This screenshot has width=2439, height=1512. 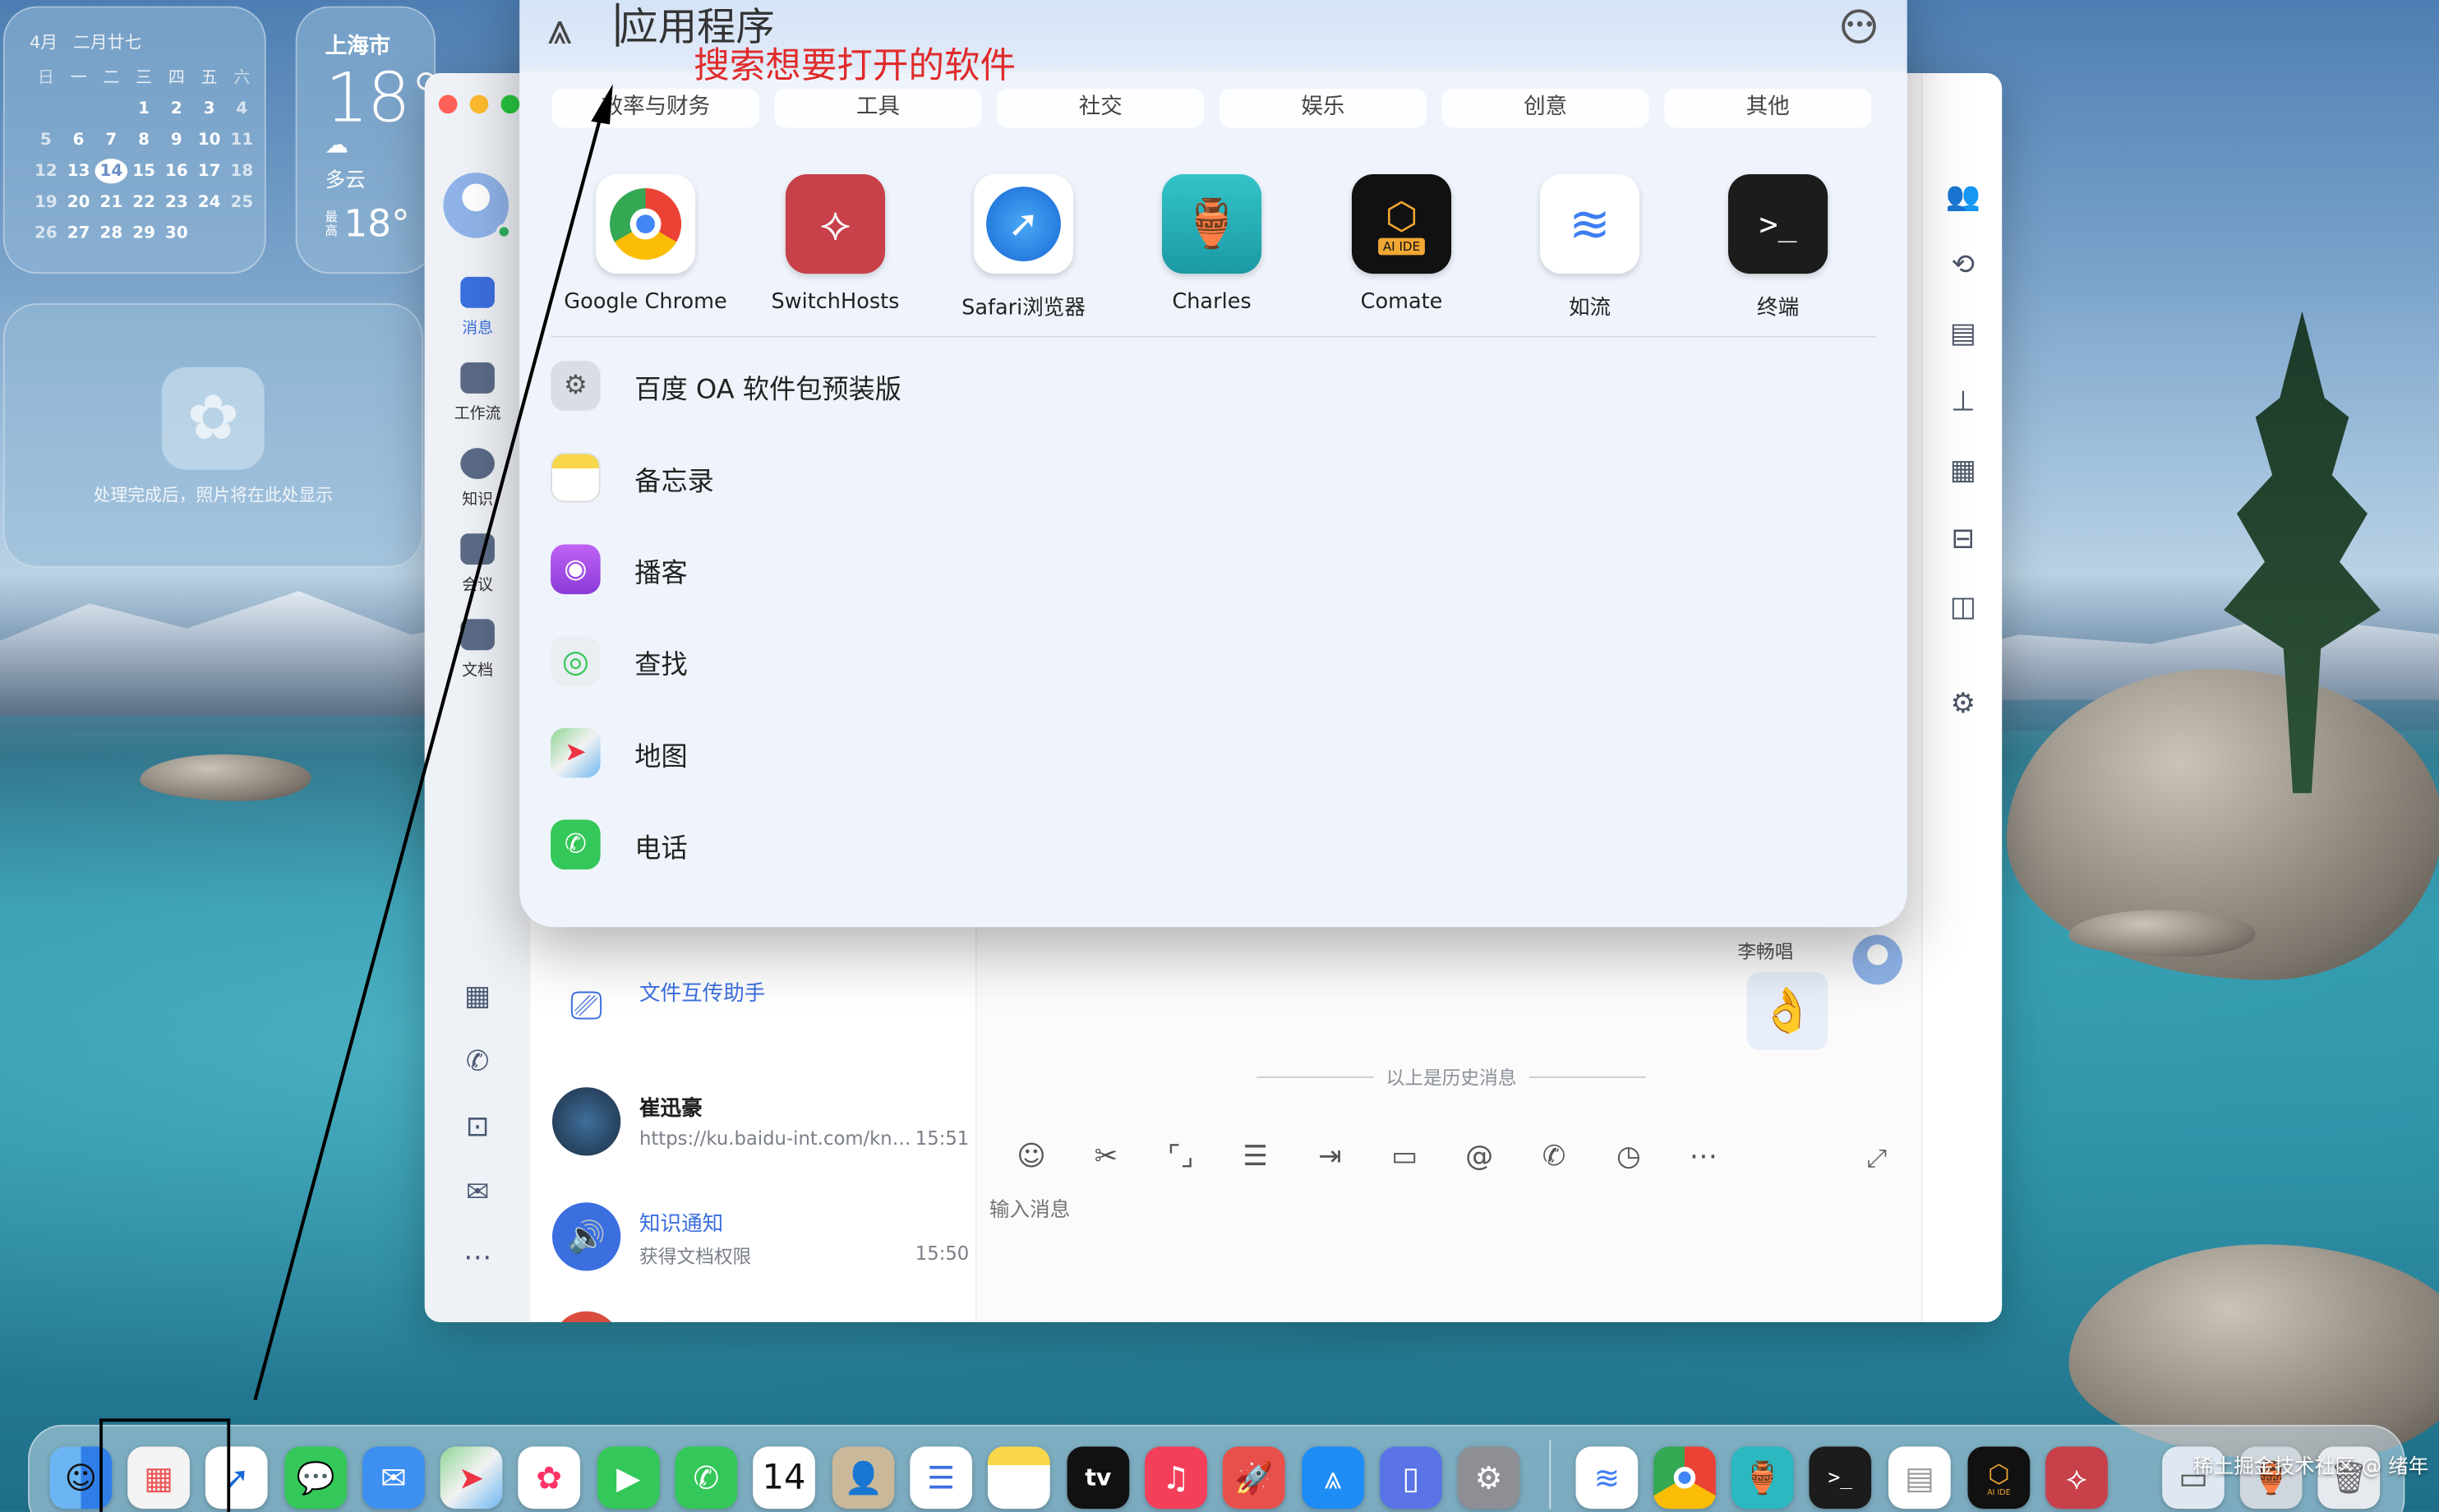 What do you see at coordinates (1962, 540) in the screenshot?
I see `robot-icon: ⊟` at bounding box center [1962, 540].